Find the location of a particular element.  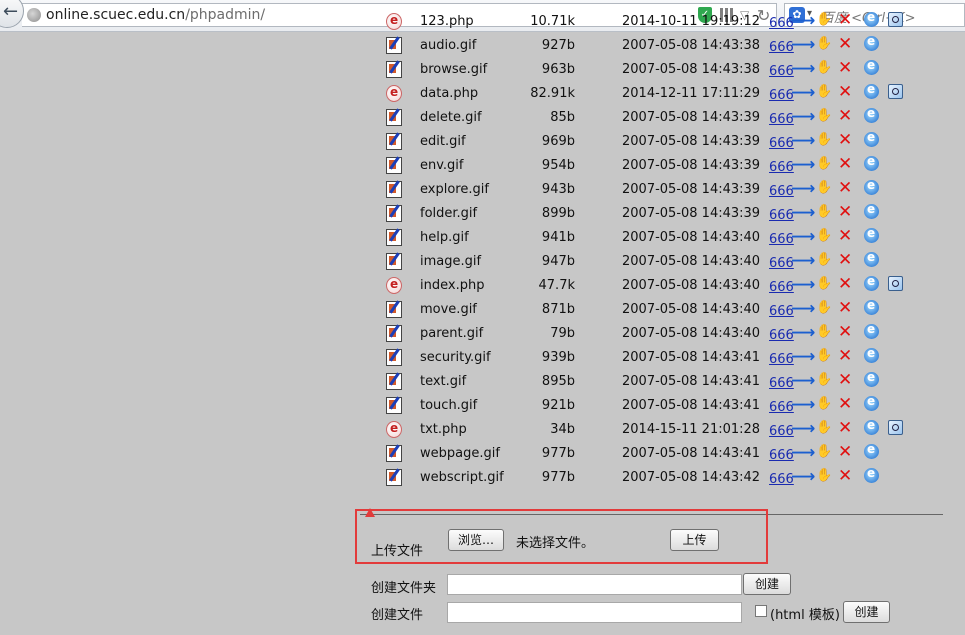

upload-button: 上传 is located at coordinates (694, 540).